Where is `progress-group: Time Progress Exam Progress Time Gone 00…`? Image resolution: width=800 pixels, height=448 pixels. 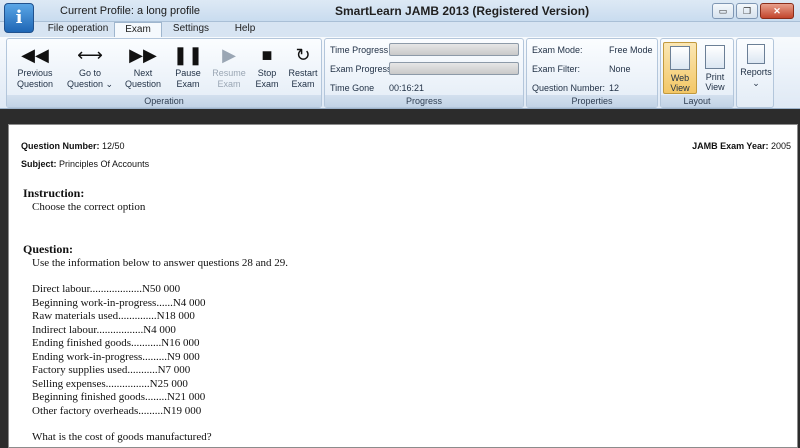 progress-group: Time Progress Exam Progress Time Gone 00… is located at coordinates (424, 73).